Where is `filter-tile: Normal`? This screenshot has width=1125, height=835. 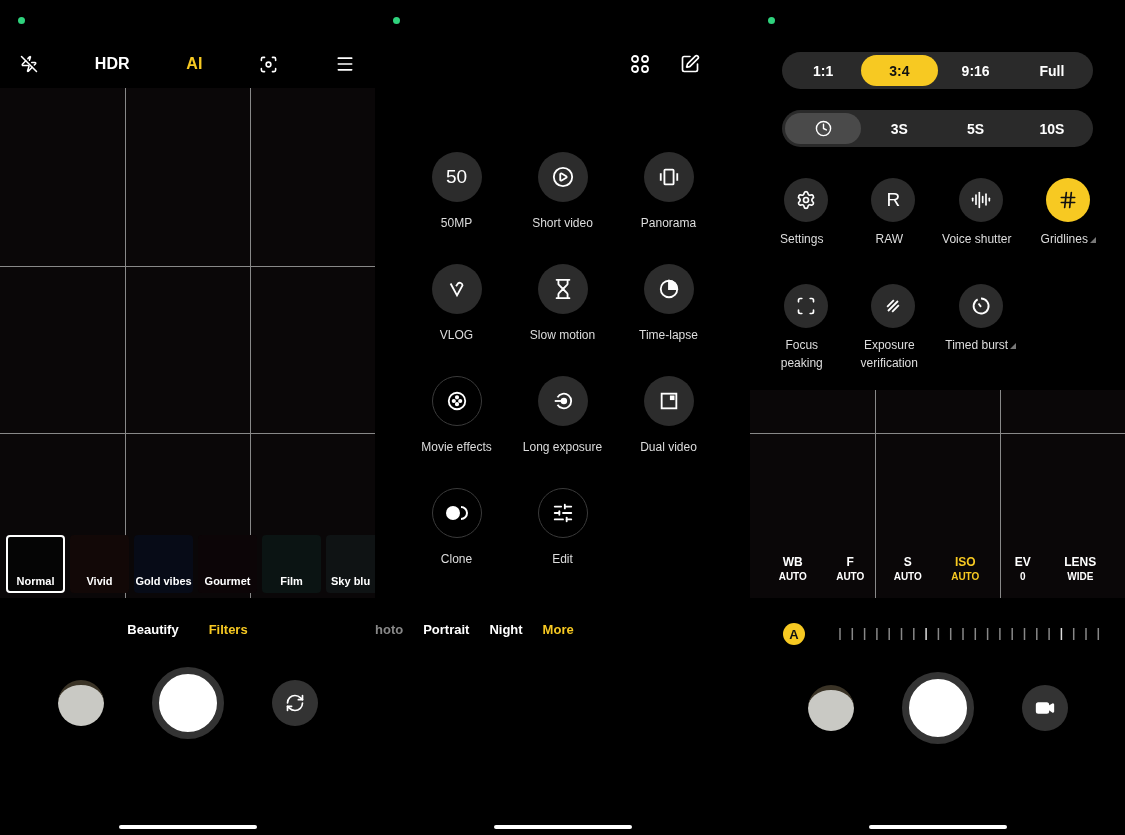
filter-tile: Normal is located at coordinates (35, 564).